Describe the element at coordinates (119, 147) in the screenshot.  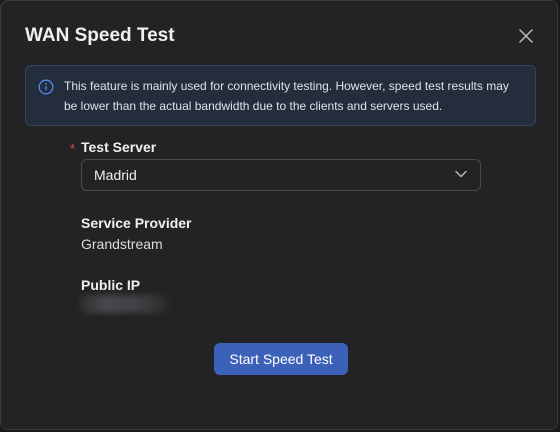
I see `test-server-label: Test Server` at that location.